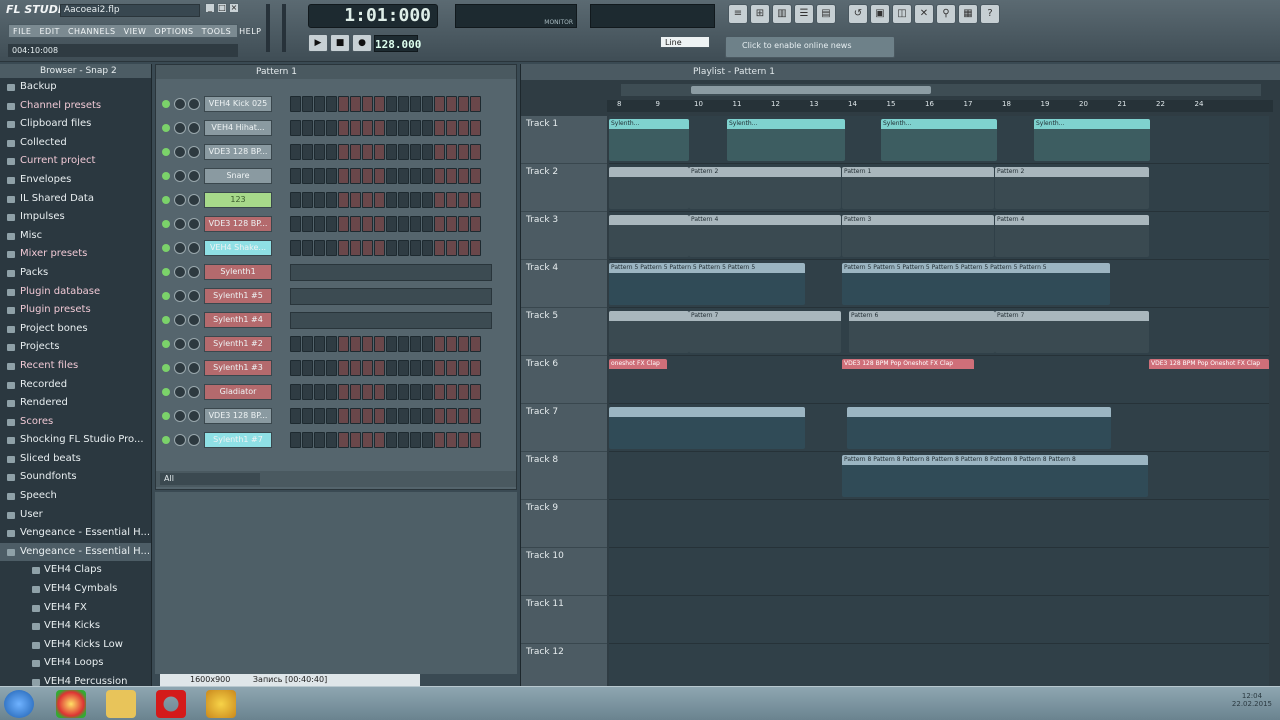 This screenshot has height=720, width=1280. Describe the element at coordinates (638, 380) in the screenshot. I see `pattern-clip: oneshot FX Clap` at that location.